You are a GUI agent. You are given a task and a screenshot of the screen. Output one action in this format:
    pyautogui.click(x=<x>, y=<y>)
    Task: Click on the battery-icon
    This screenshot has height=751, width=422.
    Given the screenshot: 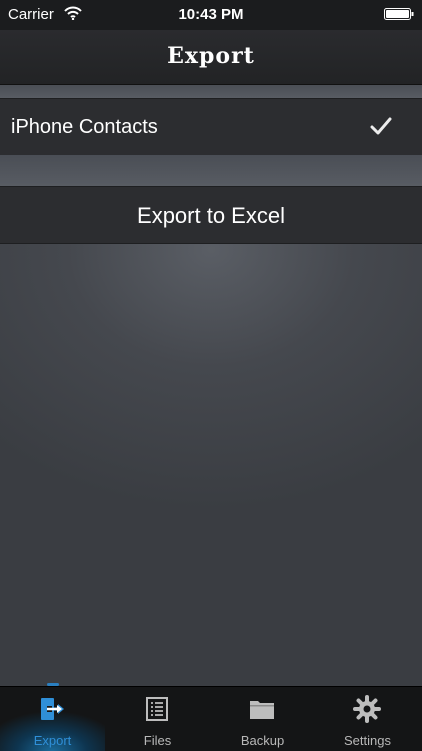 What is the action you would take?
    pyautogui.click(x=399, y=14)
    